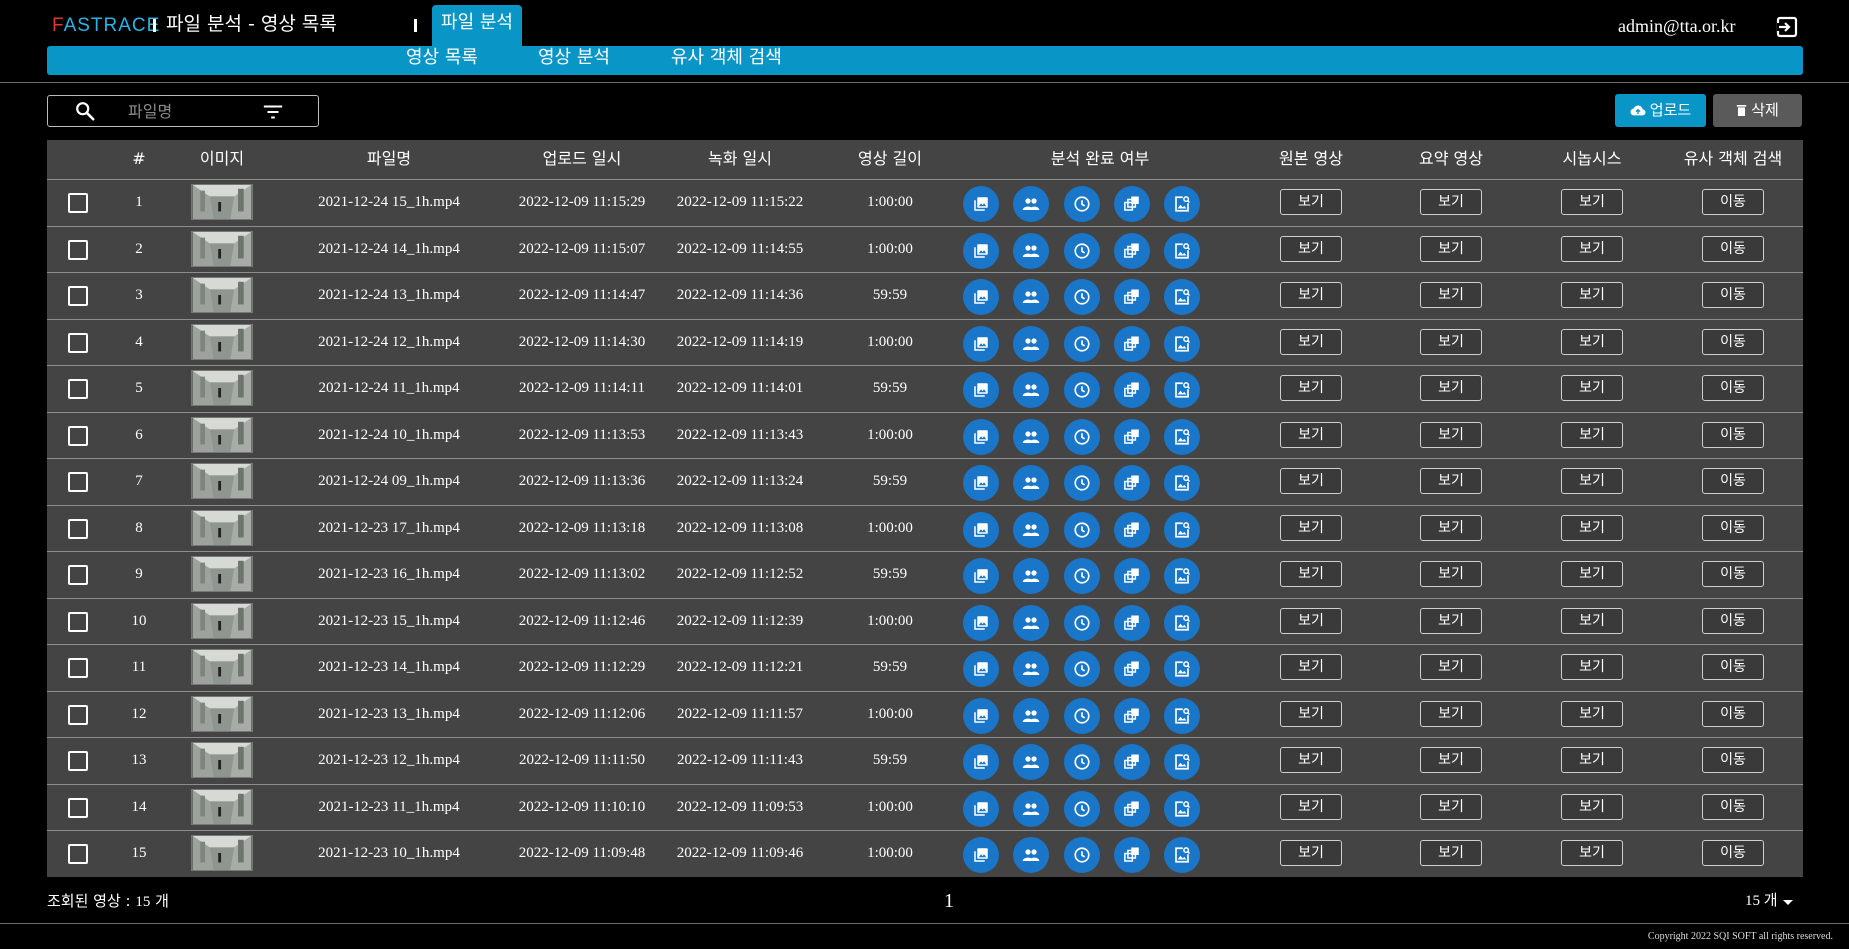 This screenshot has width=1849, height=949. Describe the element at coordinates (1787, 27) in the screenshot. I see `logout-icon` at that location.